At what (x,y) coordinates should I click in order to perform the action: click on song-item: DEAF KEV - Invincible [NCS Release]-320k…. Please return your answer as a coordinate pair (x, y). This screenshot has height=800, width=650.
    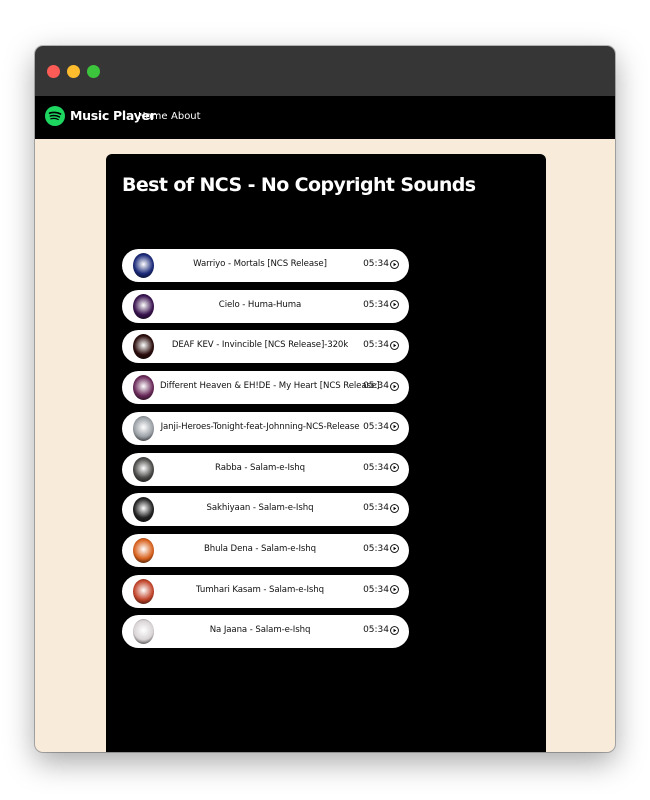
    Looking at the image, I should click on (265, 347).